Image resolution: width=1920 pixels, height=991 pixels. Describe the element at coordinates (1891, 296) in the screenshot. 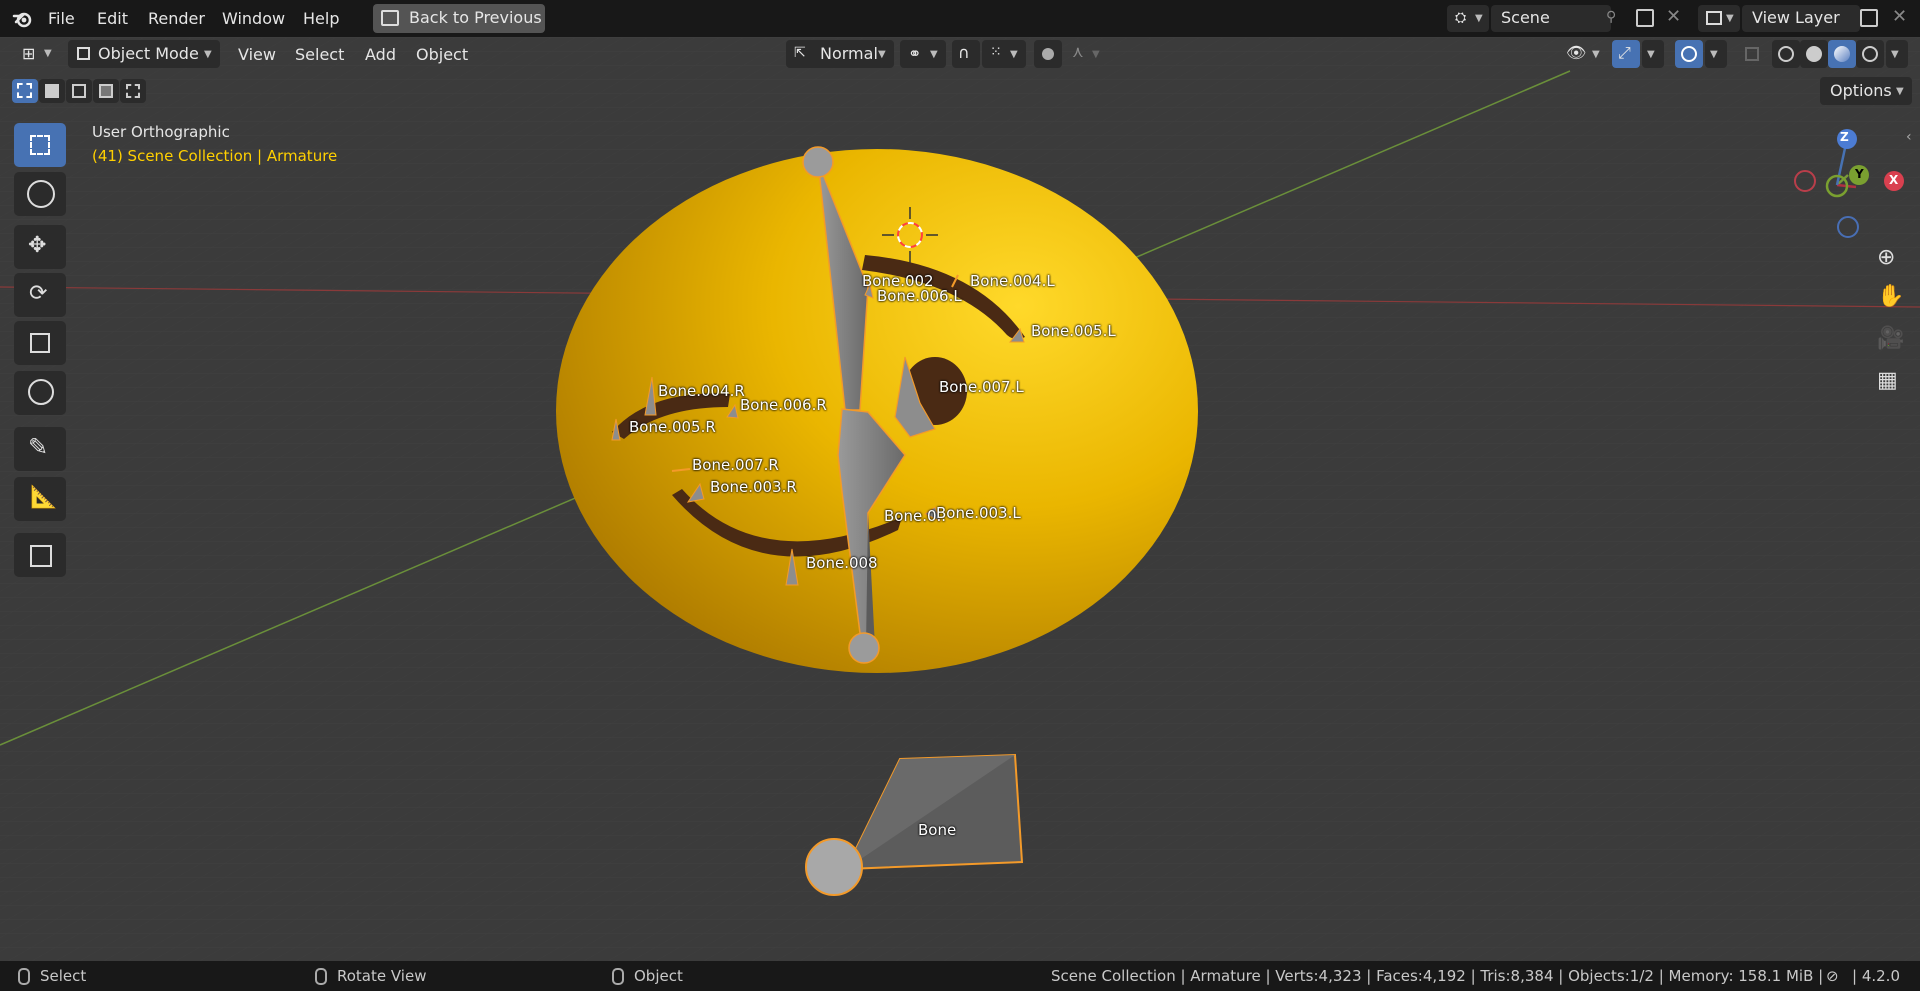

I see `hand-icon: ✋` at that location.